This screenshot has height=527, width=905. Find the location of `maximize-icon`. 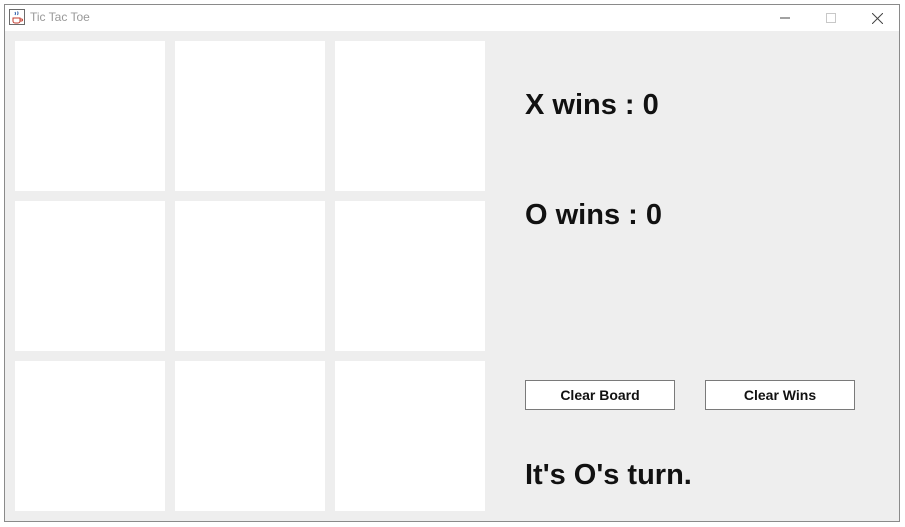

maximize-icon is located at coordinates (831, 18).